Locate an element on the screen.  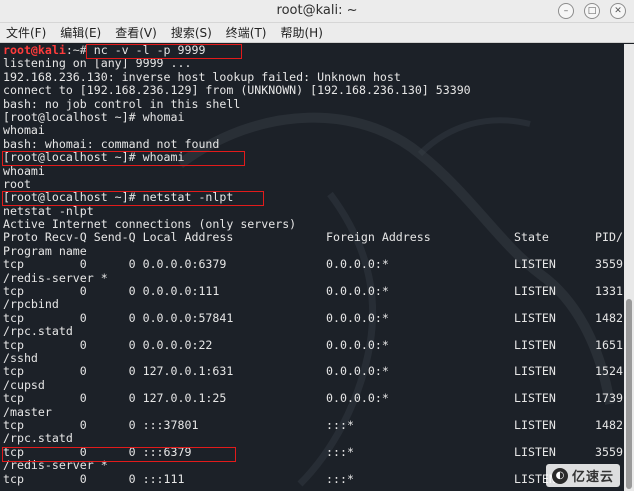
command-text: nc -v -l -p 9999 is located at coordinates (149, 50).